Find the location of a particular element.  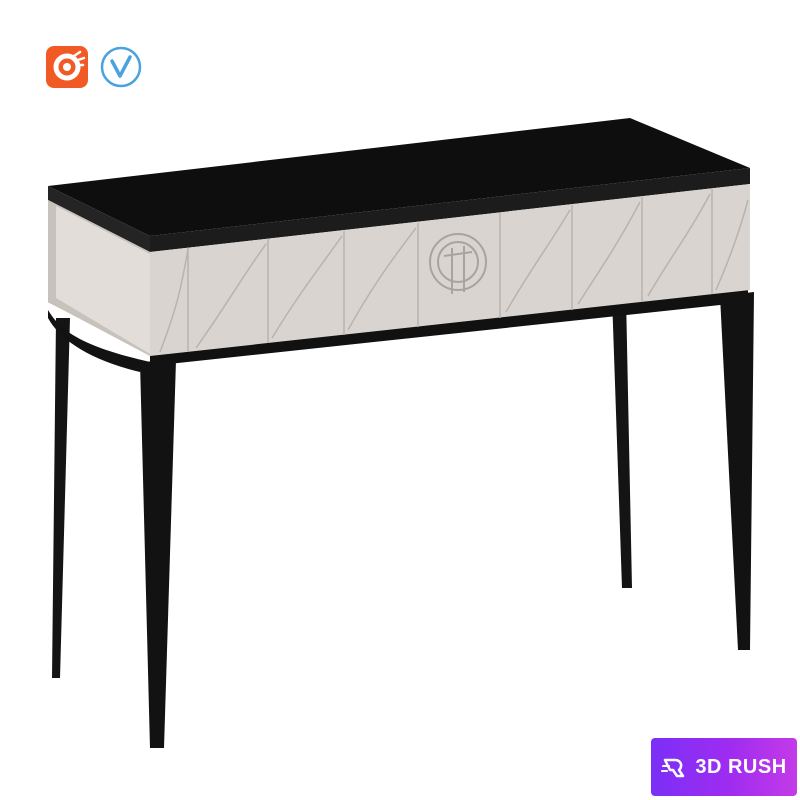

front-right-leg is located at coordinates (737, 471).